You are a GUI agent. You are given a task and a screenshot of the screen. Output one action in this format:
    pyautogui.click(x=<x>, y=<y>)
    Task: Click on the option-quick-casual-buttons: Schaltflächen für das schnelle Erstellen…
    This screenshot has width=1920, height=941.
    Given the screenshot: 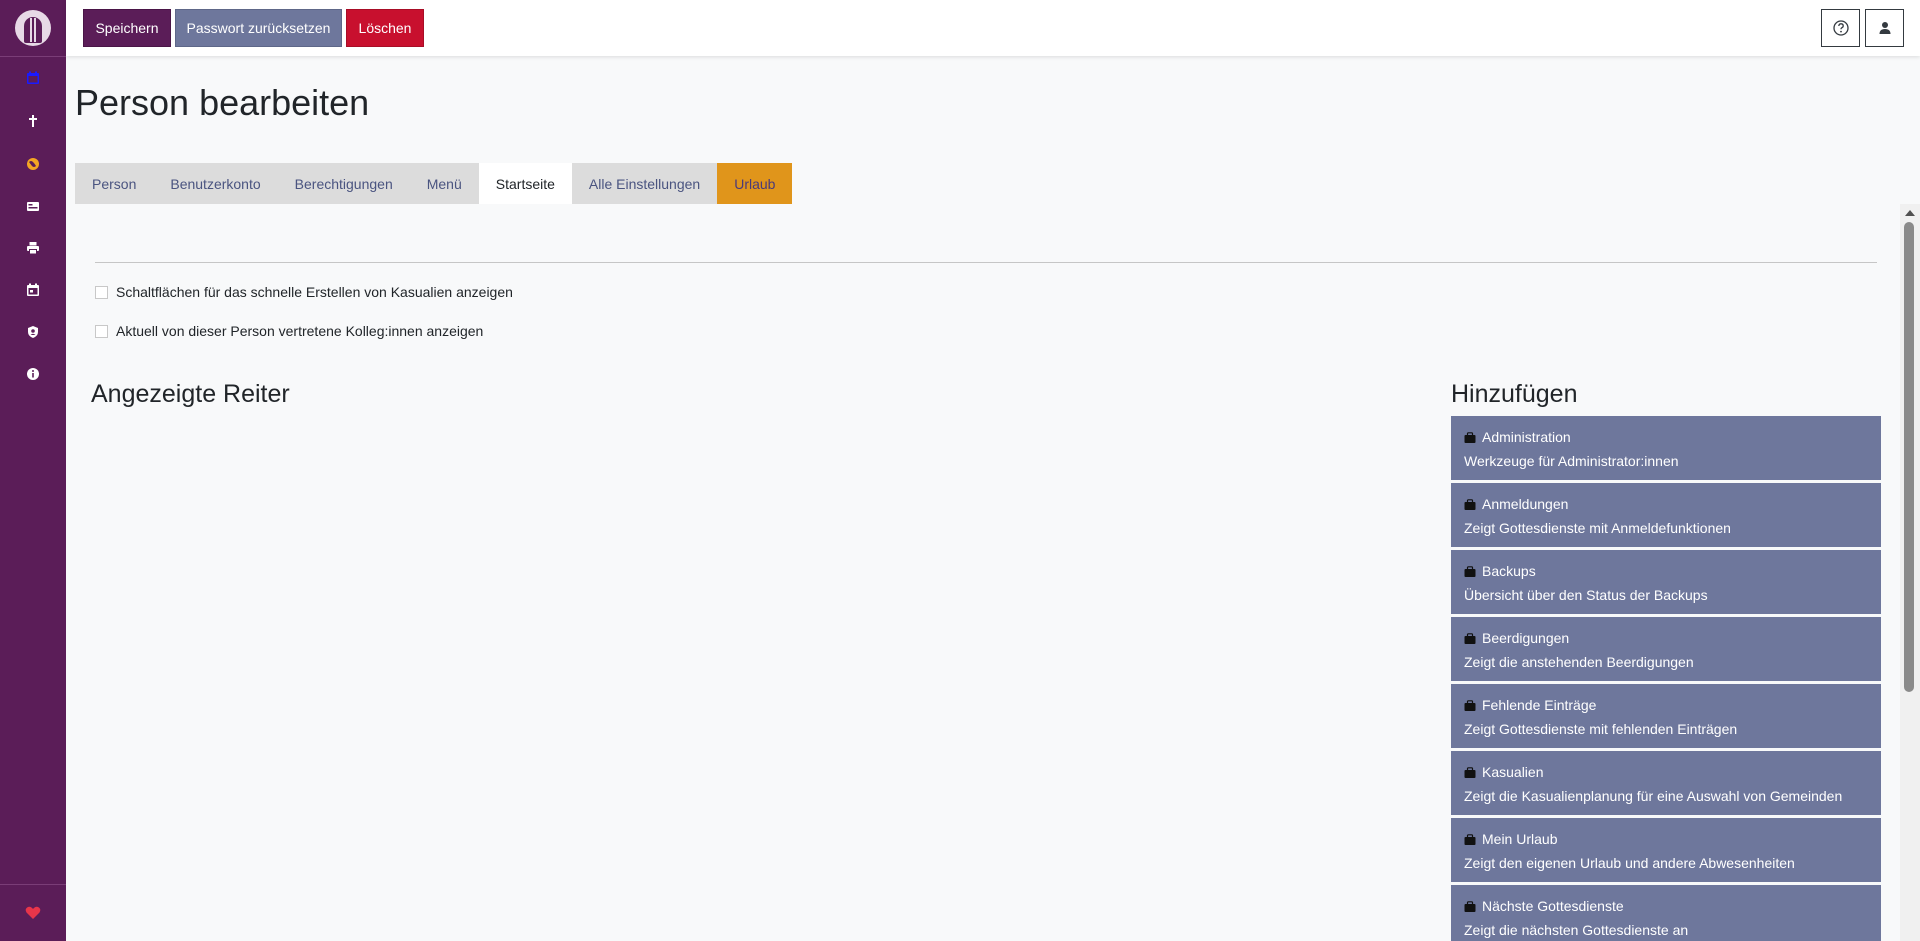 What is the action you would take?
    pyautogui.click(x=304, y=292)
    